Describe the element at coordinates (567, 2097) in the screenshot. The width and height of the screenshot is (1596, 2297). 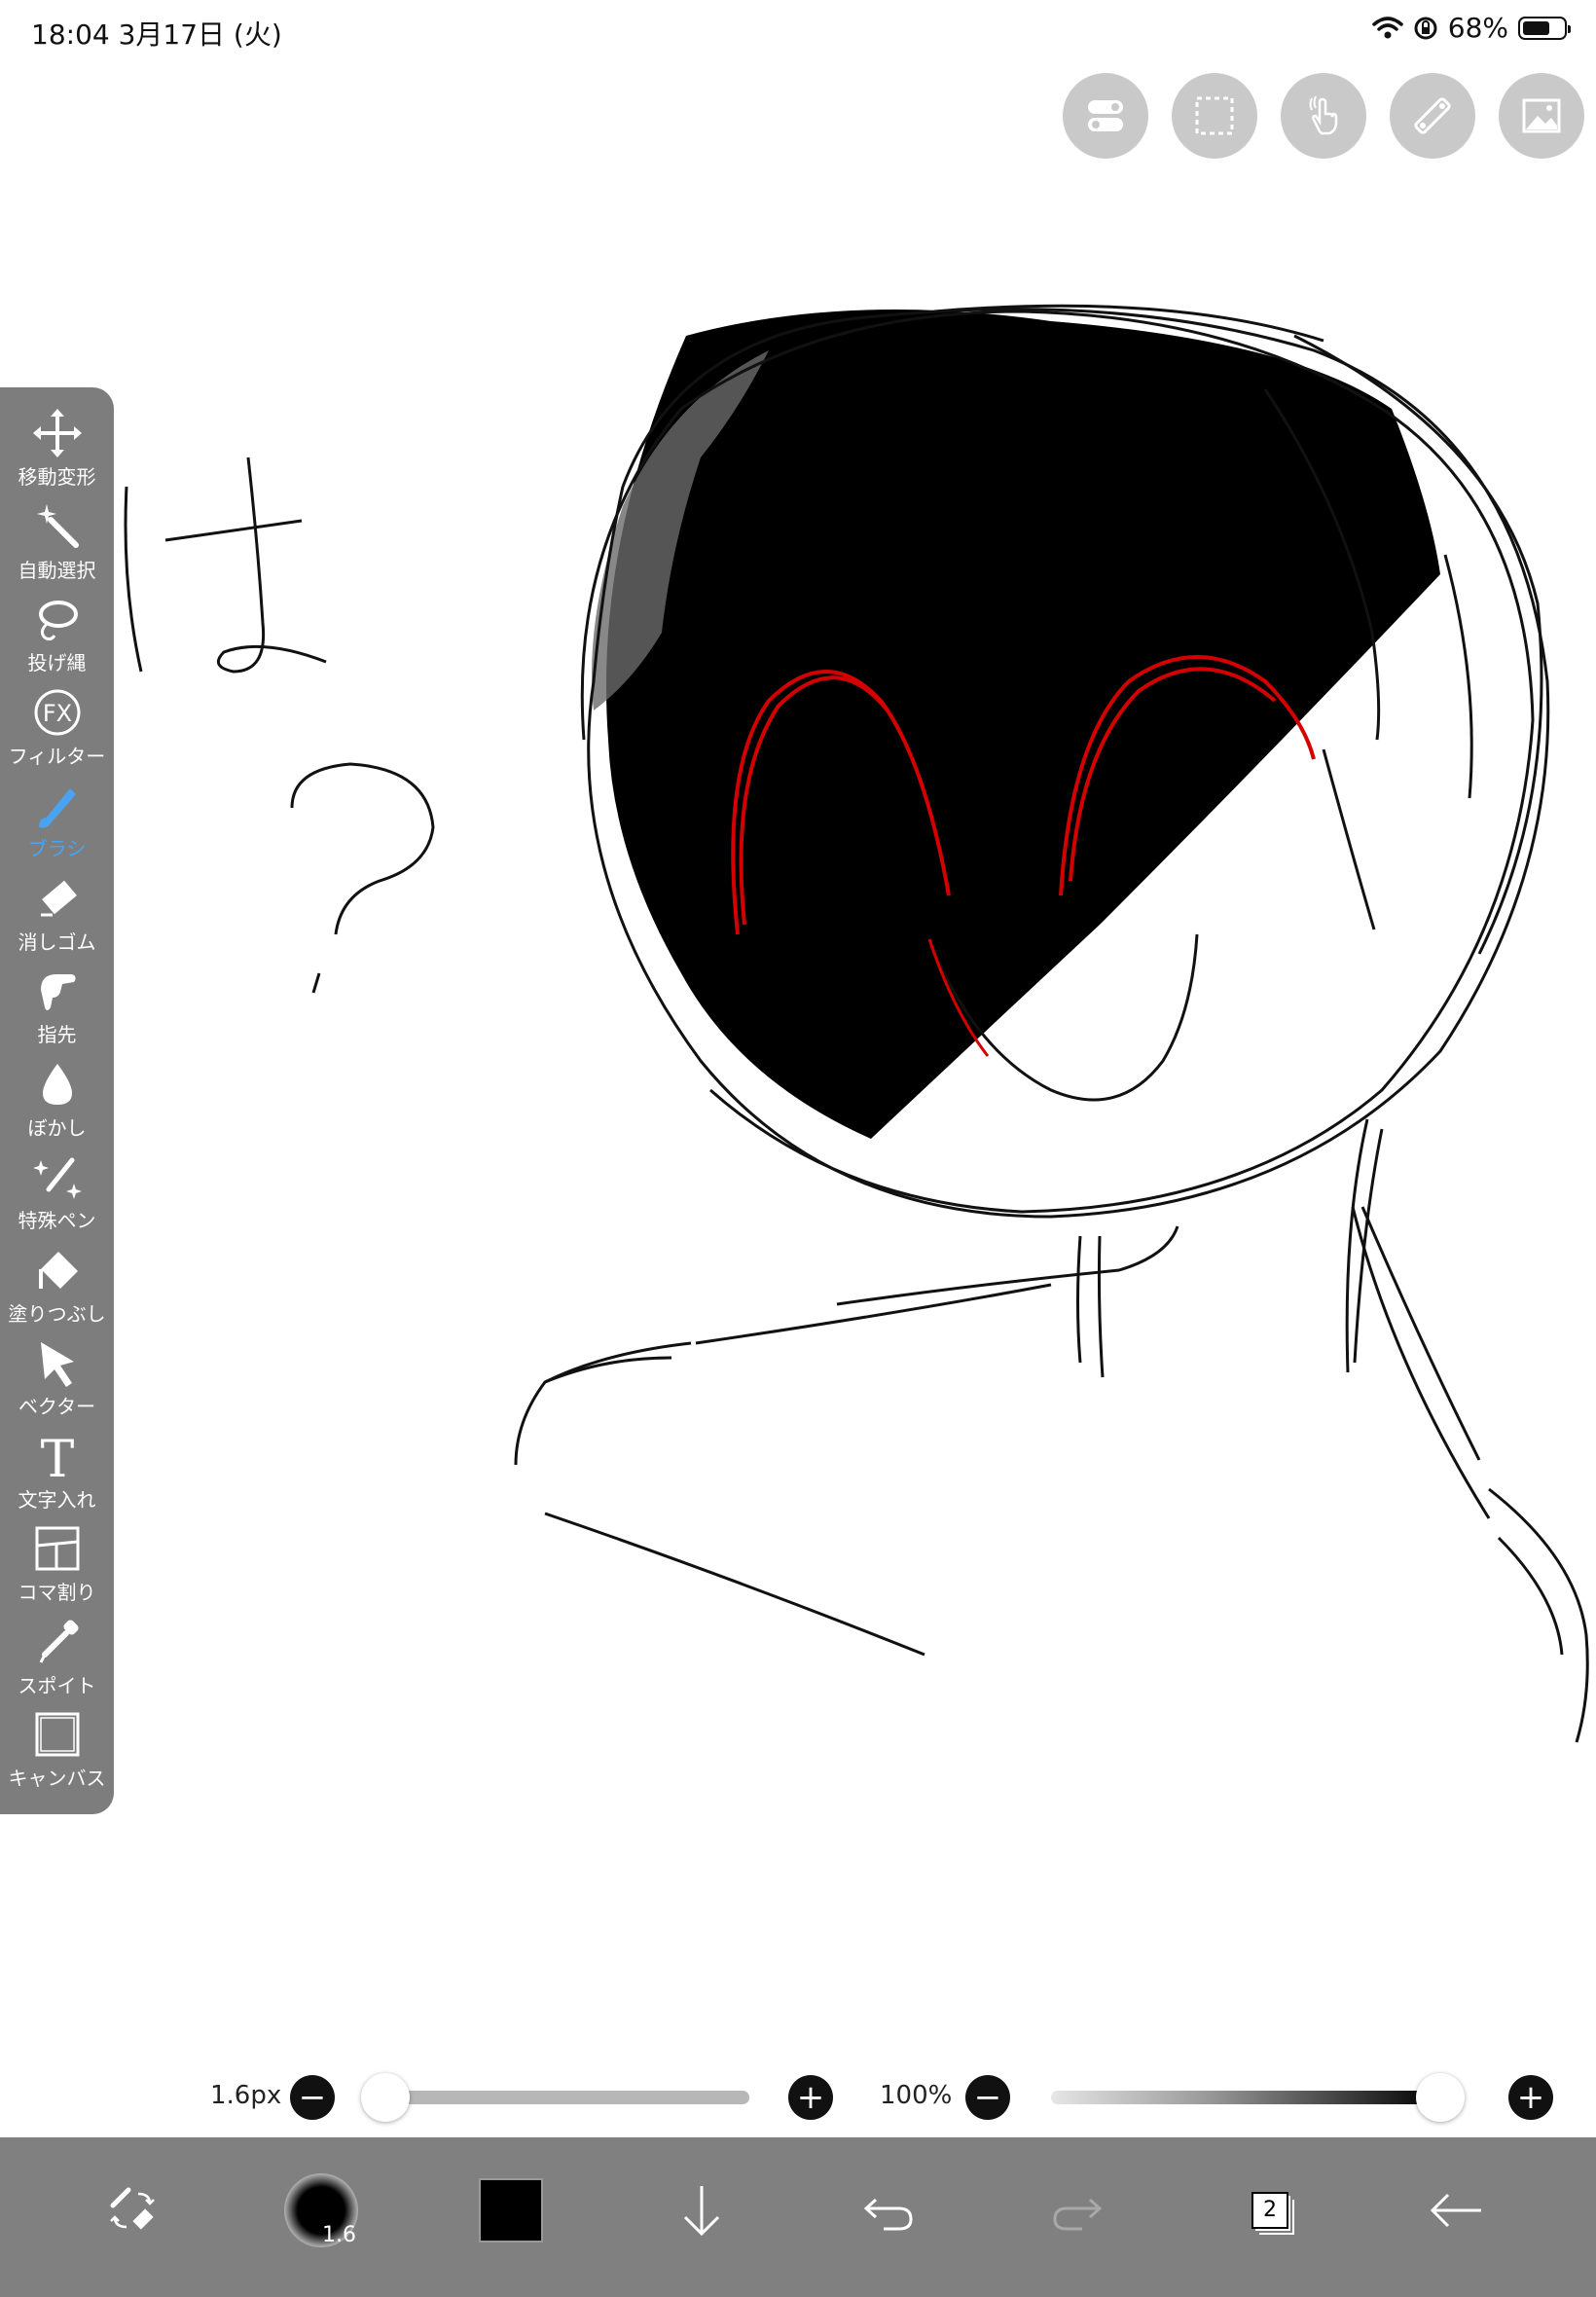
I see `size-slider-track` at that location.